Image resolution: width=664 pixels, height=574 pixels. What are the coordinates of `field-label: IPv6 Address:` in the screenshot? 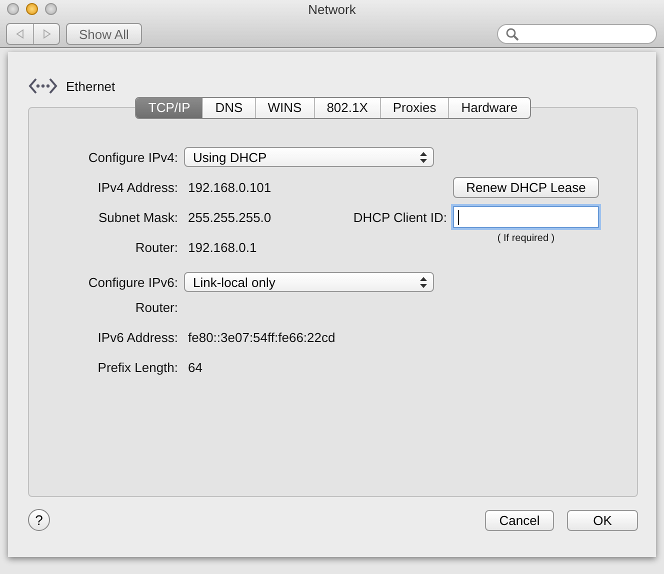 It's located at (138, 337).